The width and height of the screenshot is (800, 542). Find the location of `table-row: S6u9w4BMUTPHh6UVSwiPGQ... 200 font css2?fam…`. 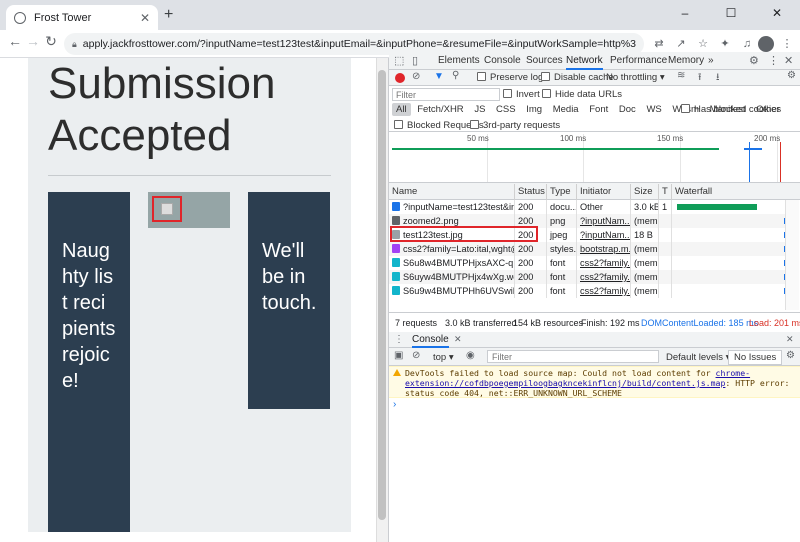

table-row: S6u9w4BMUTPHh6UVSwiPGQ... 200 font css2?fam… is located at coordinates (587, 291).